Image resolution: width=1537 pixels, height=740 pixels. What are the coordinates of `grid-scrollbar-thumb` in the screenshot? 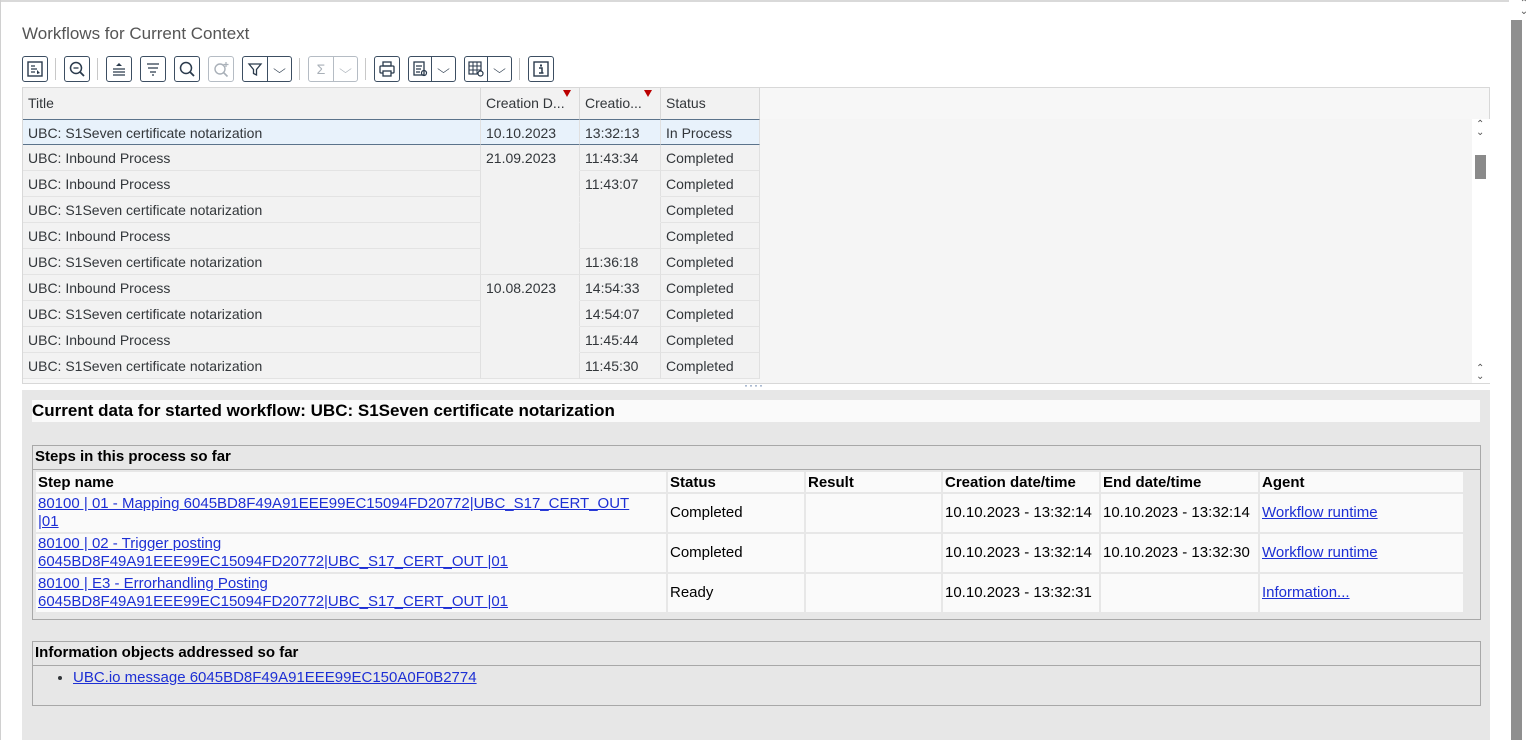 It's located at (1480, 167).